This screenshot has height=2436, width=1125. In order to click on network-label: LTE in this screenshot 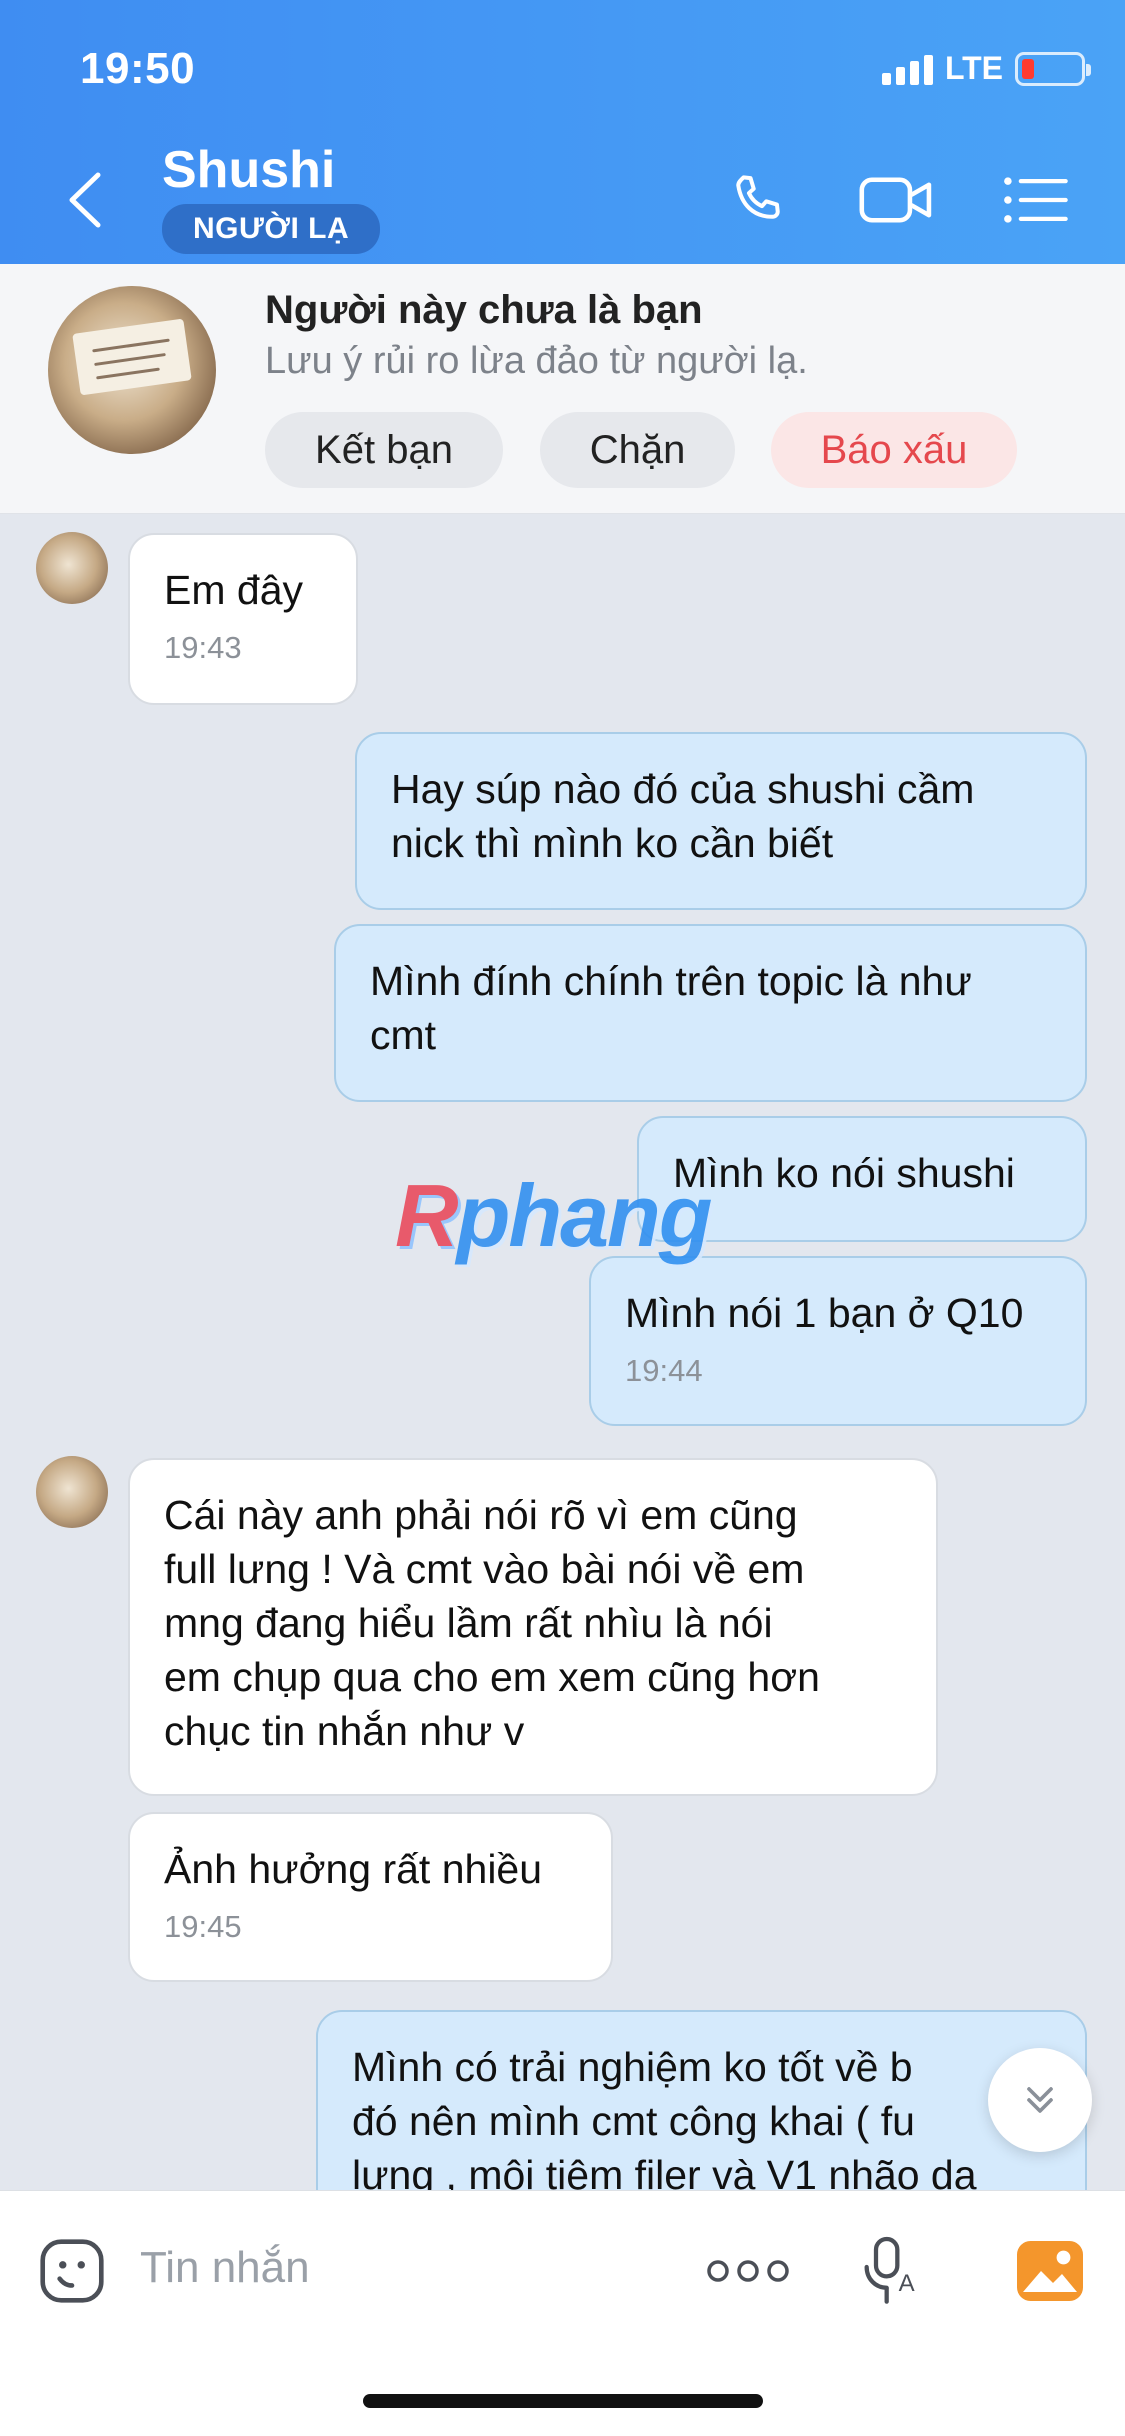, I will do `click(973, 68)`.